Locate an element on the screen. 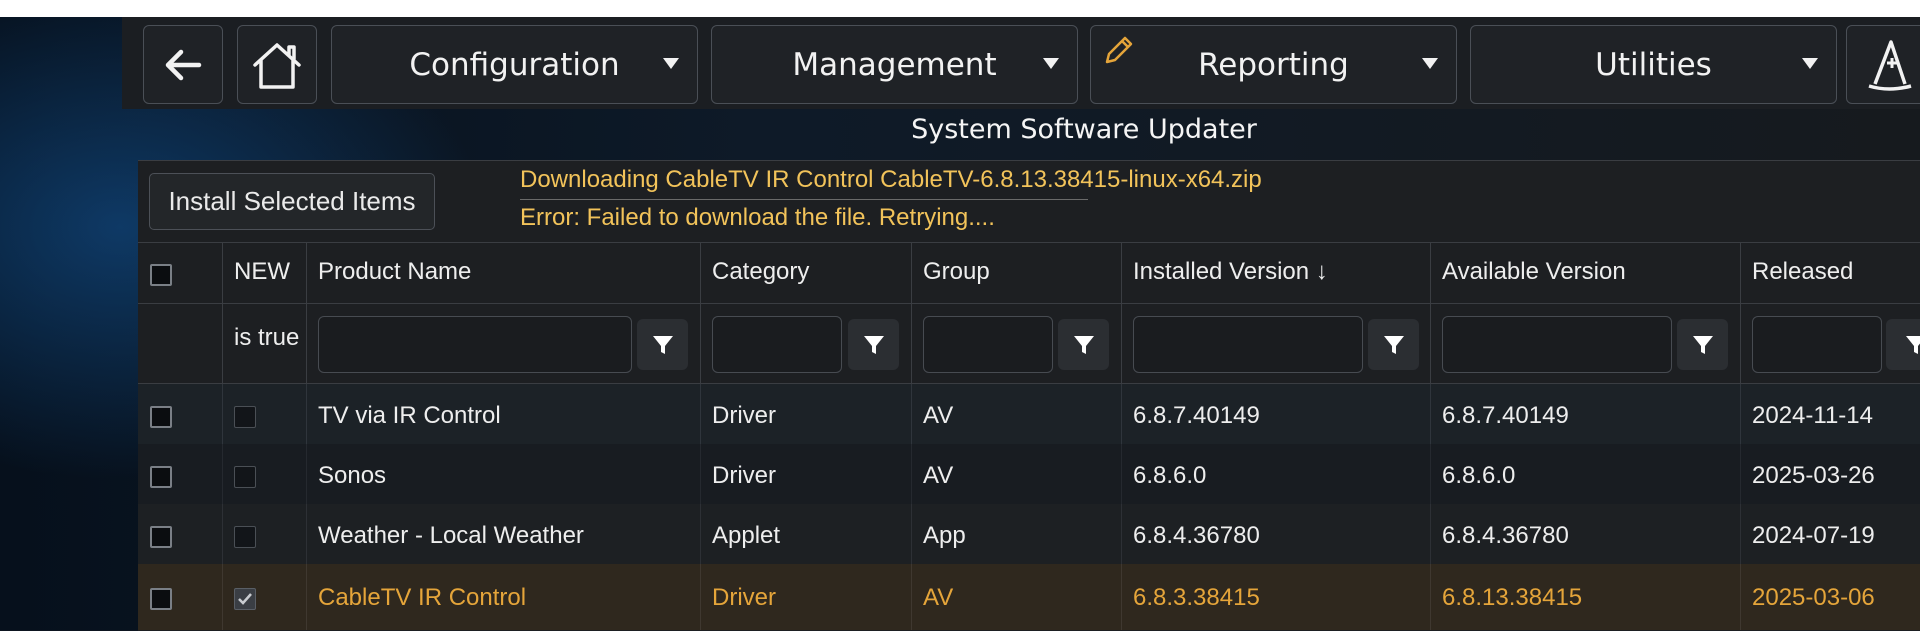  column-header-product: Product Name is located at coordinates (394, 272).